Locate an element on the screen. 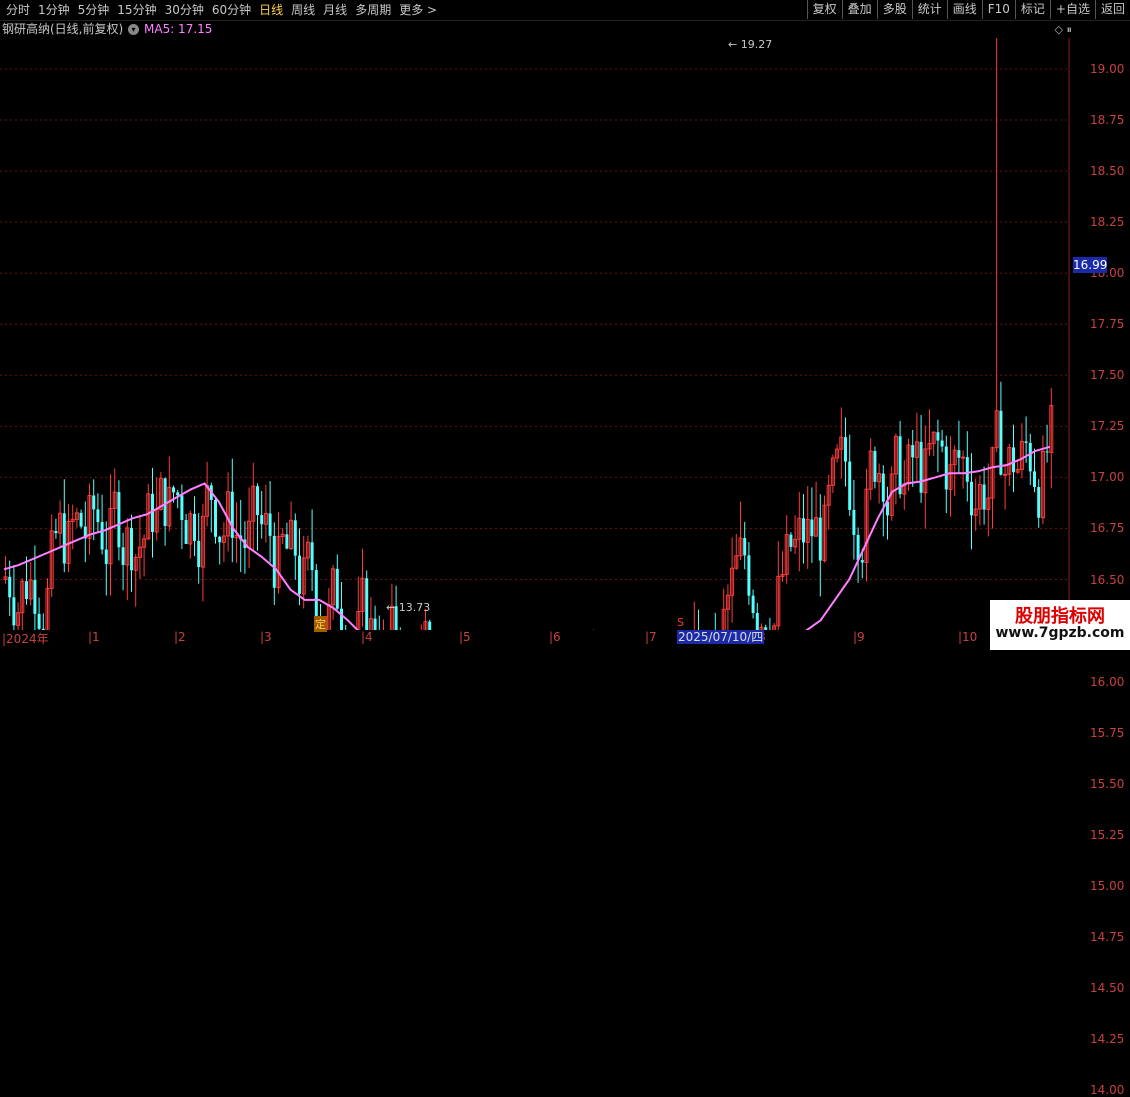 This screenshot has width=1130, height=1097. y-tick-label: 15.25 is located at coordinates (1107, 834).